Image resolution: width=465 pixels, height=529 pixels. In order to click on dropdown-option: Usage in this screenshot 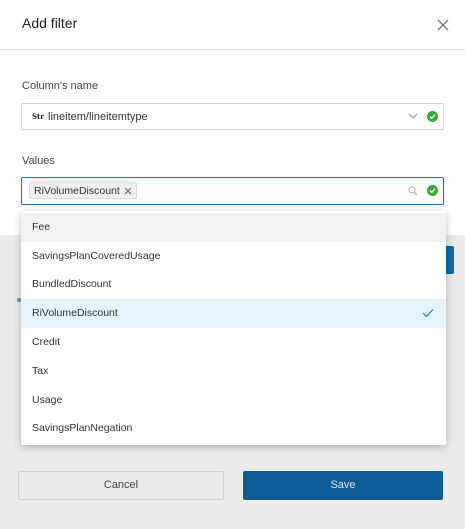, I will do `click(233, 400)`.